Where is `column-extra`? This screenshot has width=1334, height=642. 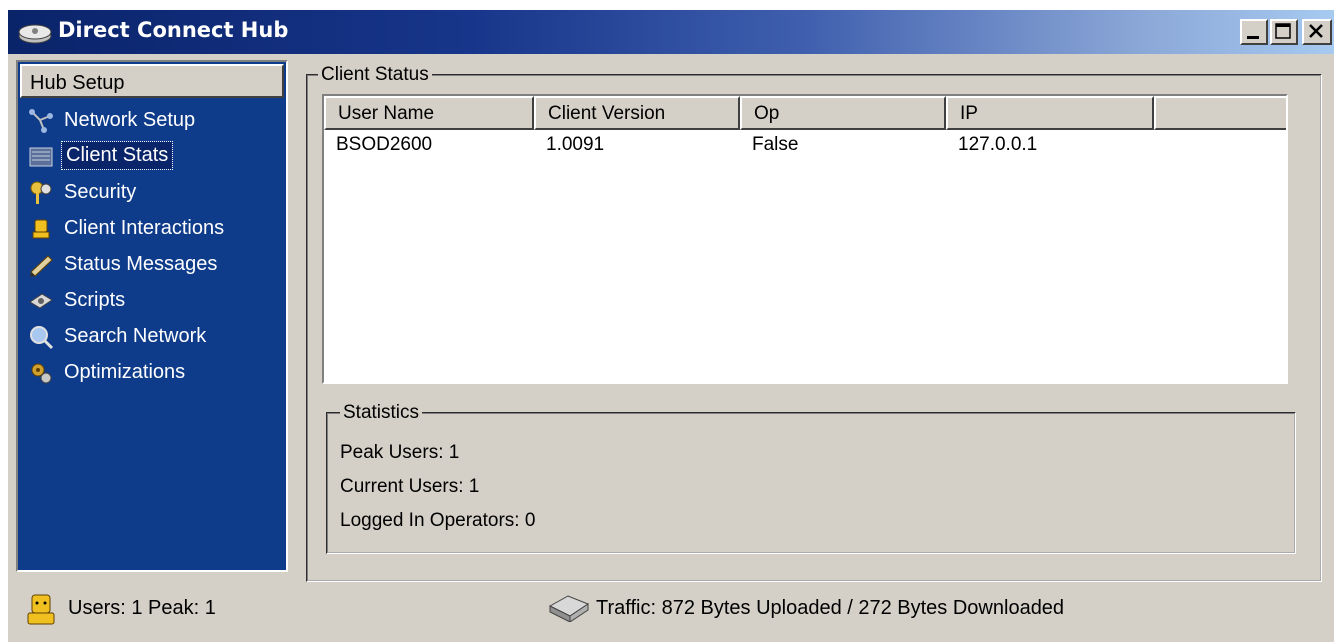
column-extra is located at coordinates (1220, 113).